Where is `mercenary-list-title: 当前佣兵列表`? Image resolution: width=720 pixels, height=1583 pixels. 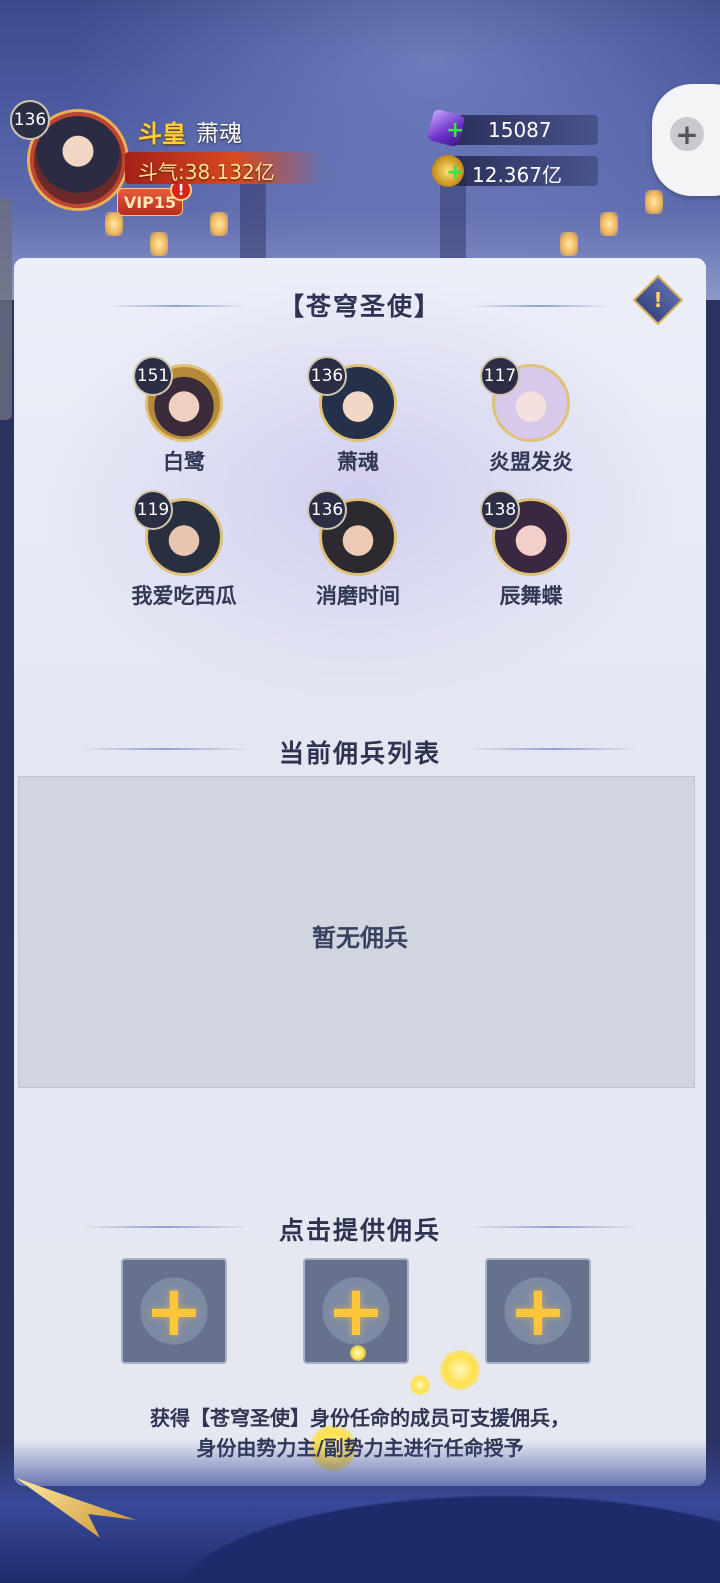 mercenary-list-title: 当前佣兵列表 is located at coordinates (359, 753).